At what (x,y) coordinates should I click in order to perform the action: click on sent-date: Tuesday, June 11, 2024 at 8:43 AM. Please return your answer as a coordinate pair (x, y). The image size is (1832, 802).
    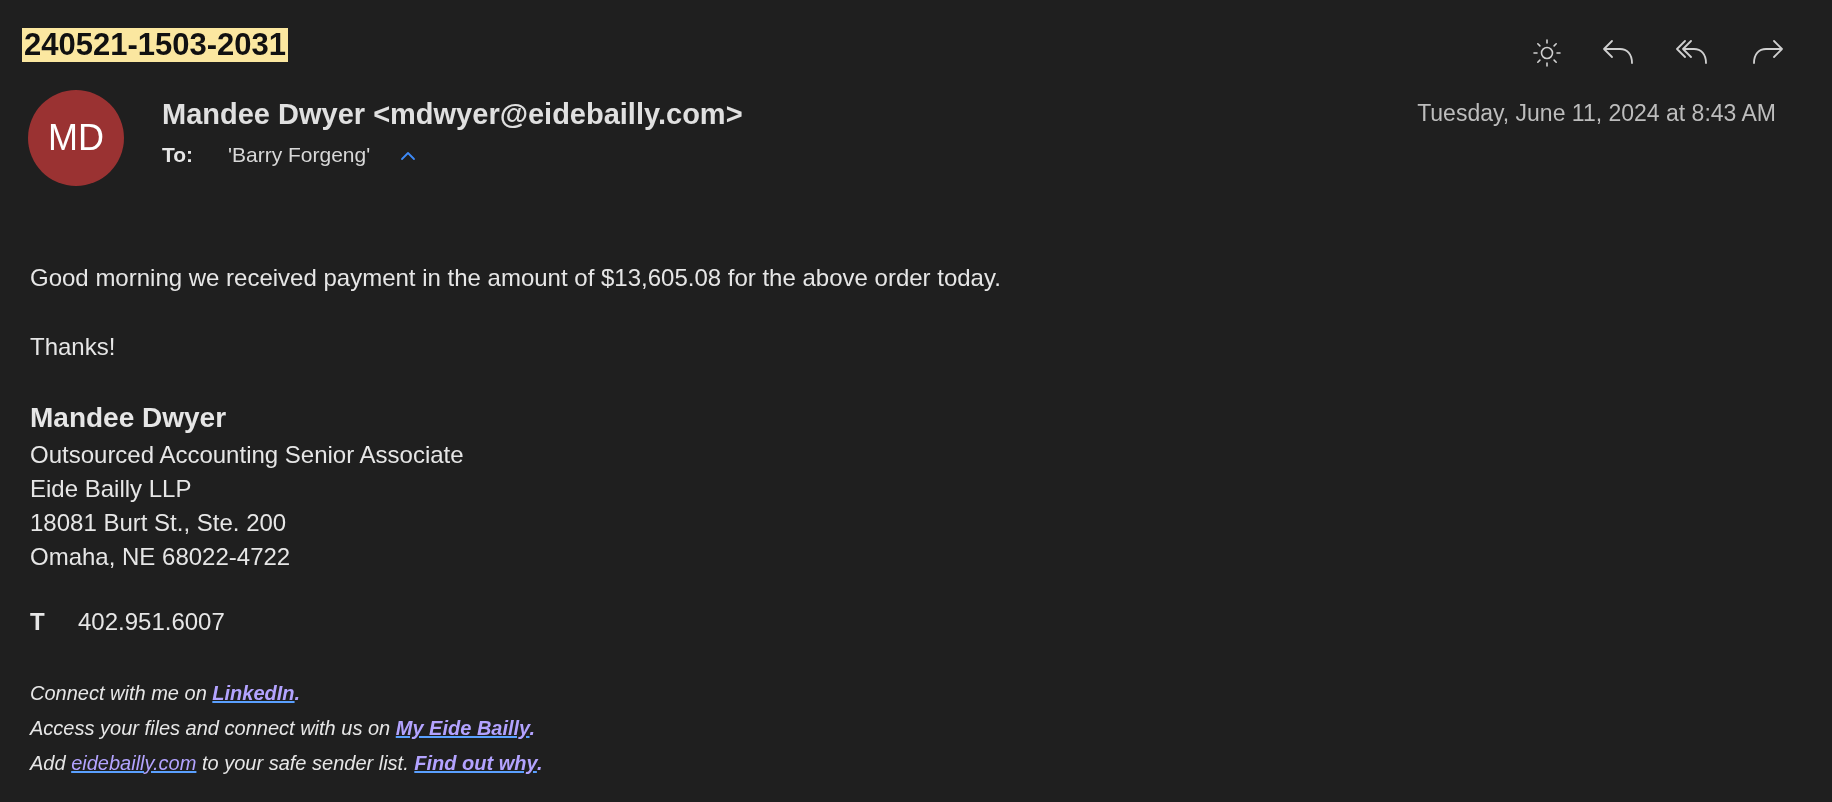
    Looking at the image, I should click on (1596, 113).